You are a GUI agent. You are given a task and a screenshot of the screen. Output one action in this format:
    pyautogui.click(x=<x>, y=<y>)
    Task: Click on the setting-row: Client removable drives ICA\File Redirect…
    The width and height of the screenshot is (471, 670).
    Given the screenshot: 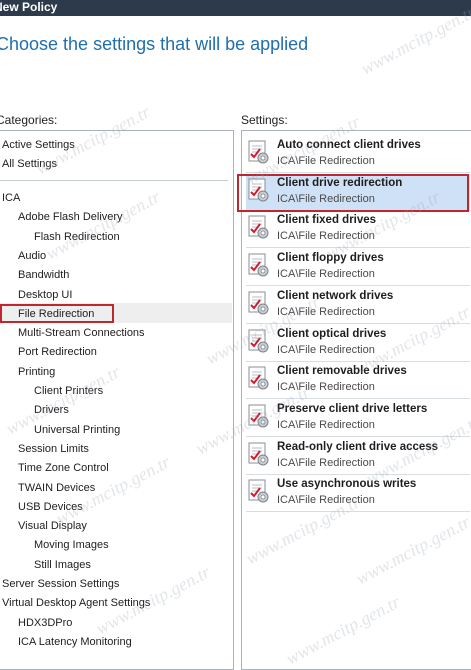 What is the action you would take?
    pyautogui.click(x=358, y=381)
    